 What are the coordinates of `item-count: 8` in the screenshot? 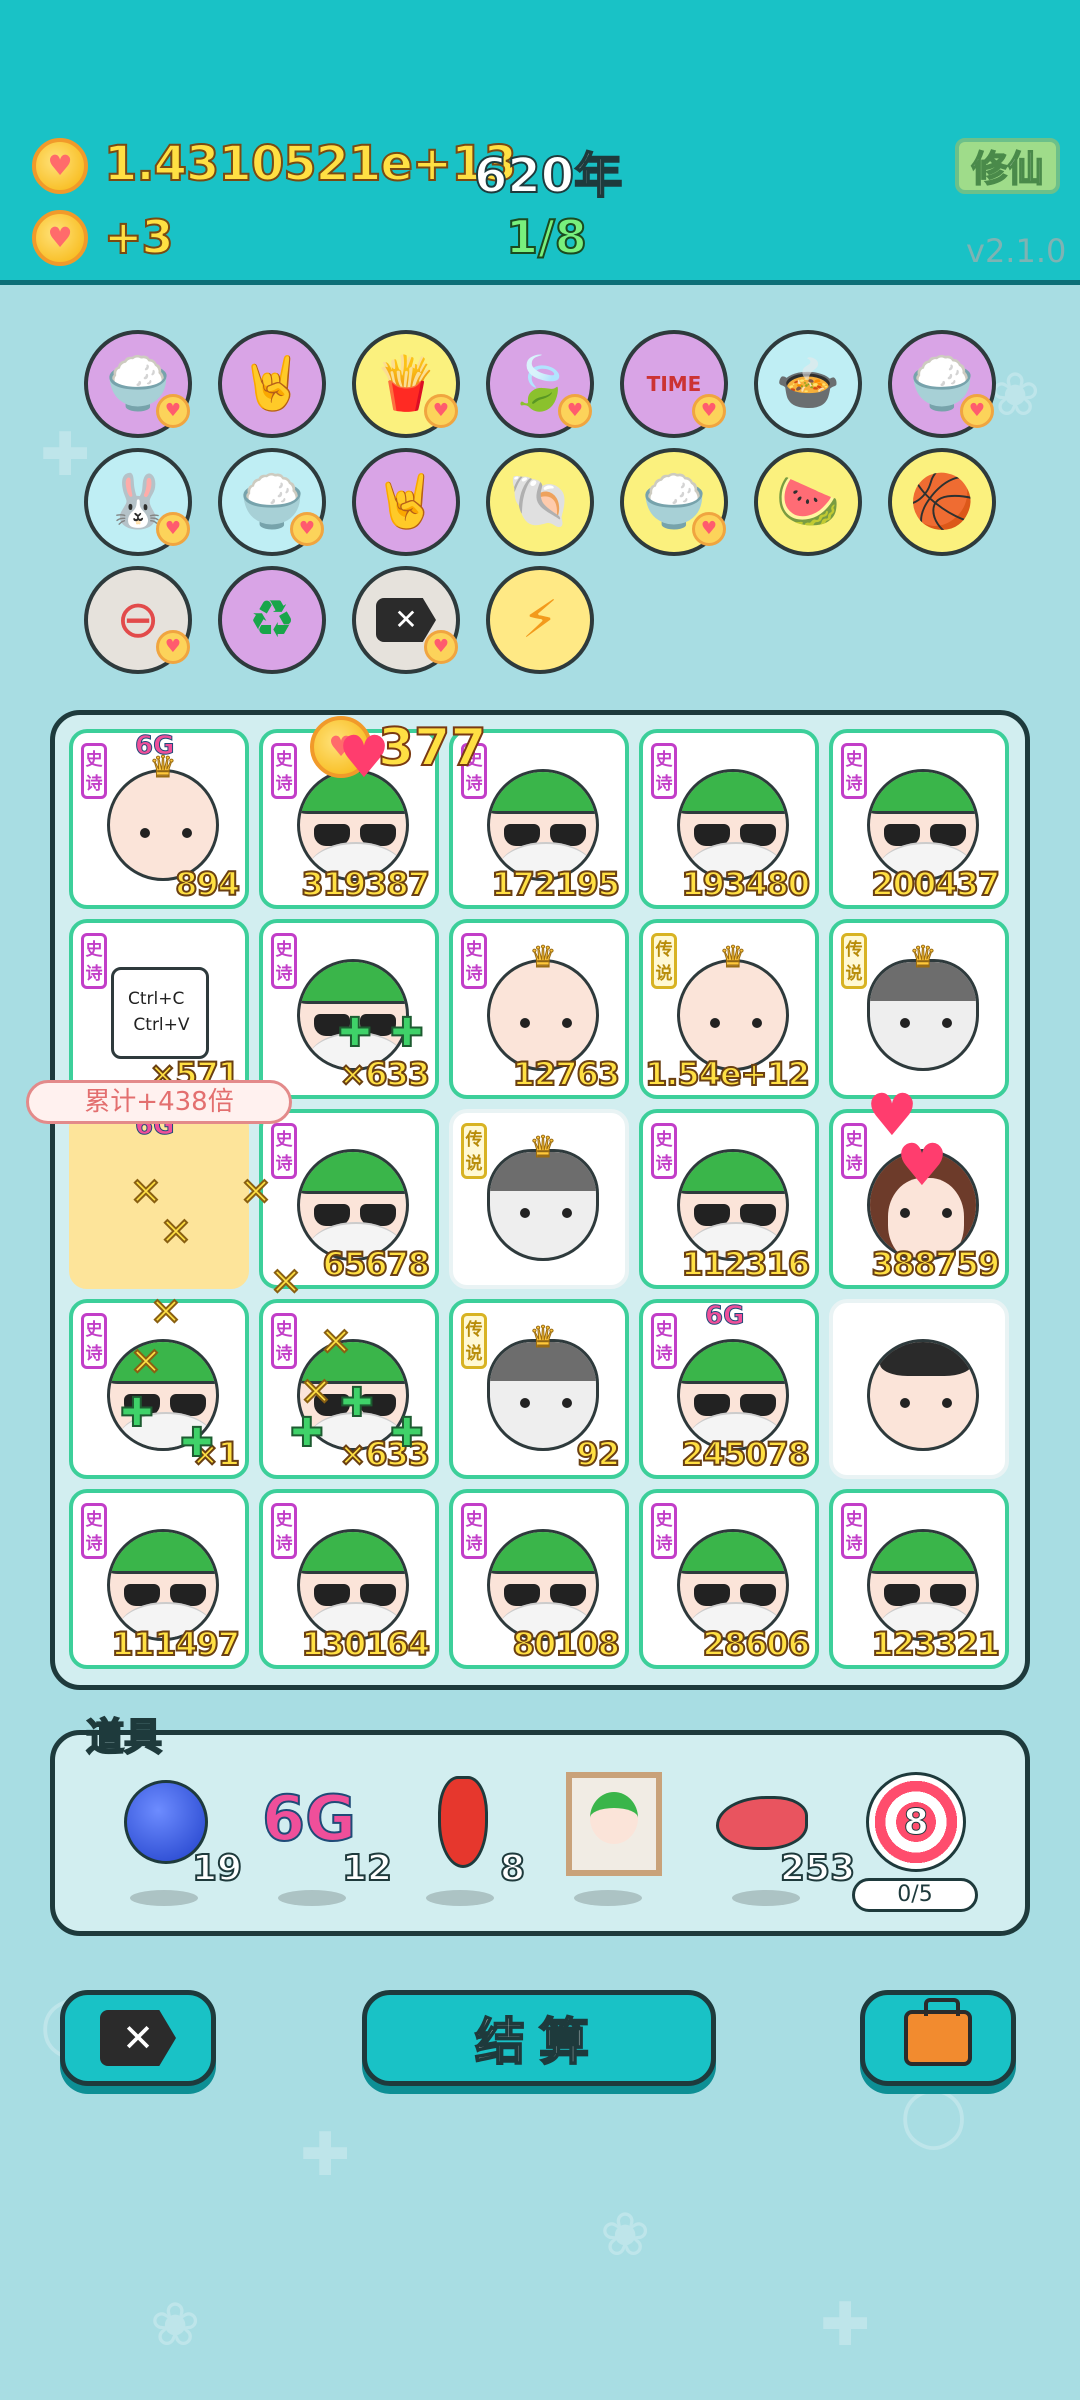 It's located at (512, 1868).